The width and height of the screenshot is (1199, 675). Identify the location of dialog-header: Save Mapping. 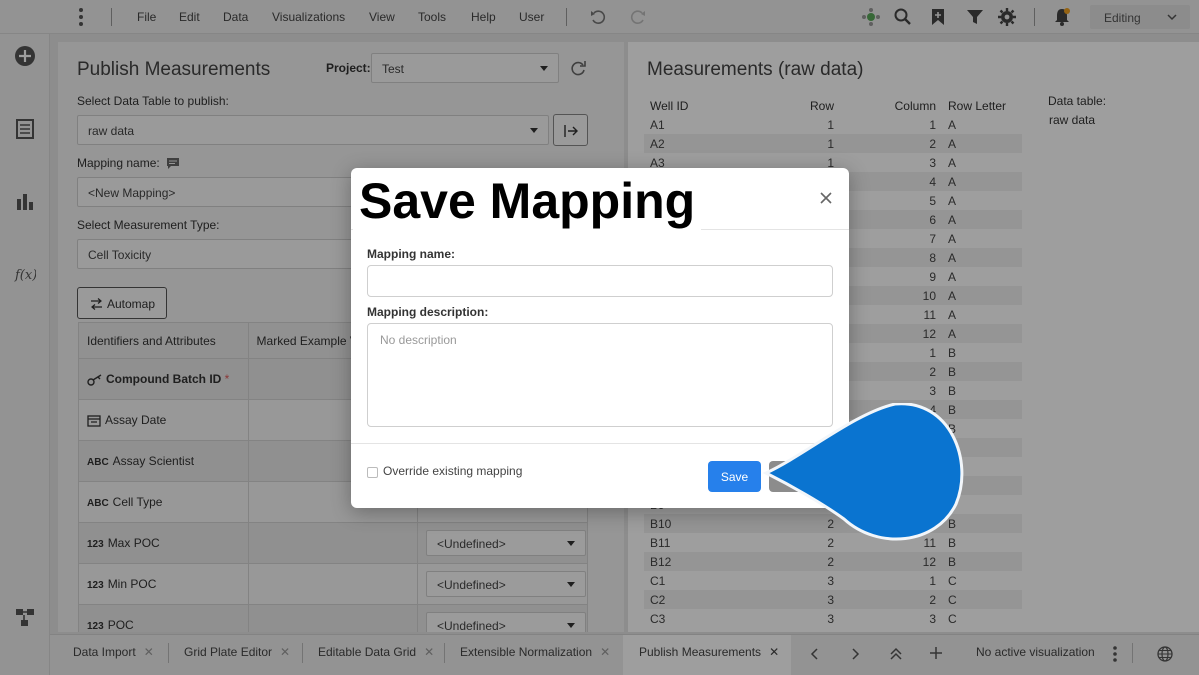
(600, 200).